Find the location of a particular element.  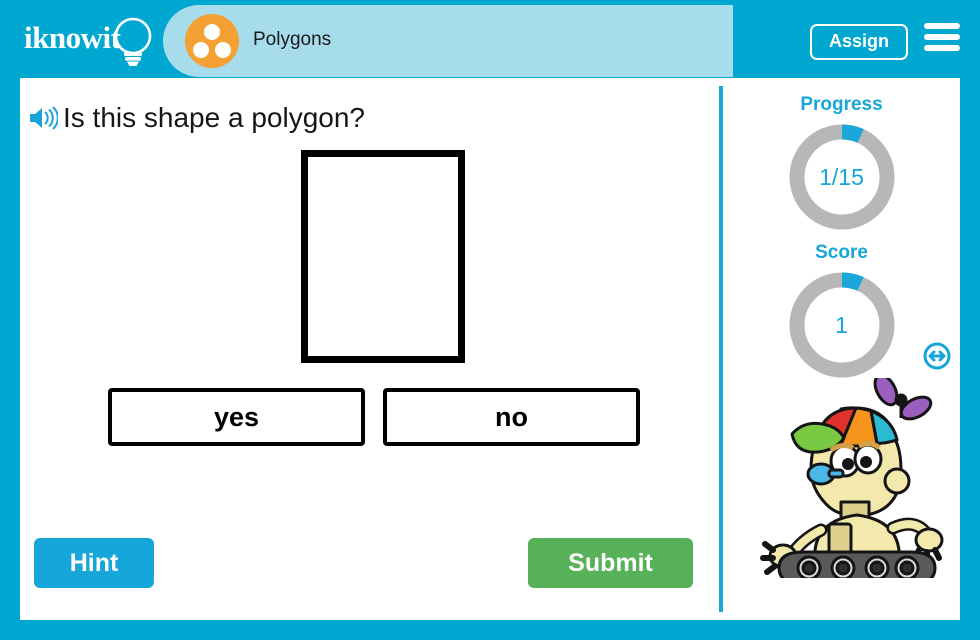

score-value: 1 is located at coordinates (841, 324).